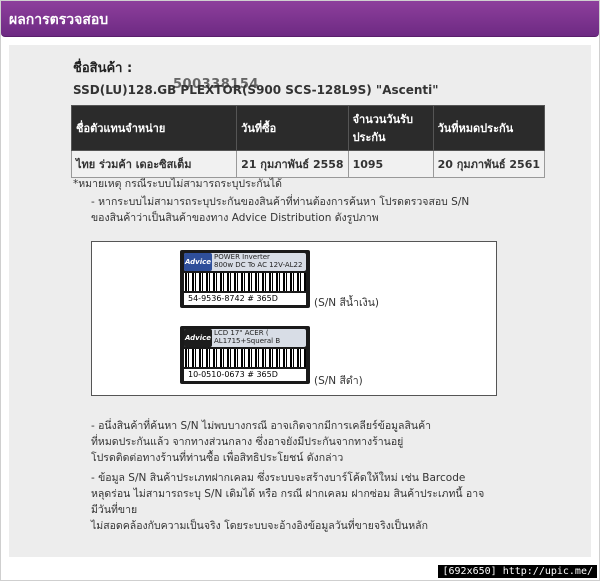 The width and height of the screenshot is (600, 581). Describe the element at coordinates (178, 184) in the screenshot. I see `note-title: *หมายเหตุ กรณีระบบไม่สามารถระบุประกันได้` at that location.